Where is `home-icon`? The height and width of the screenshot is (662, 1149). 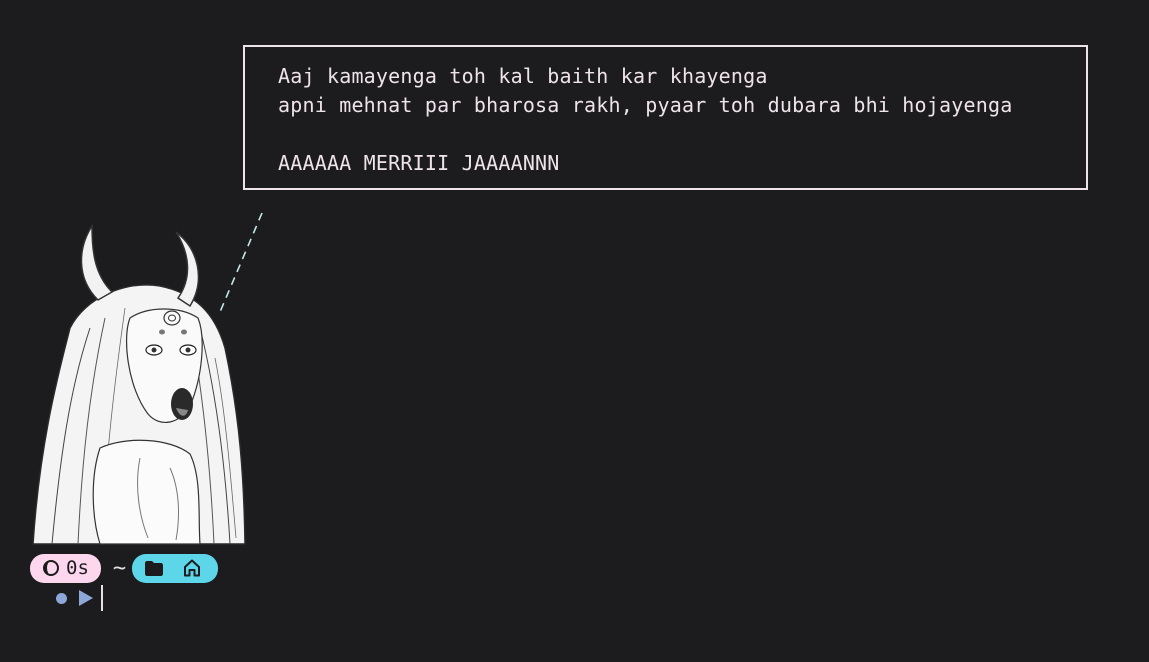 home-icon is located at coordinates (192, 568).